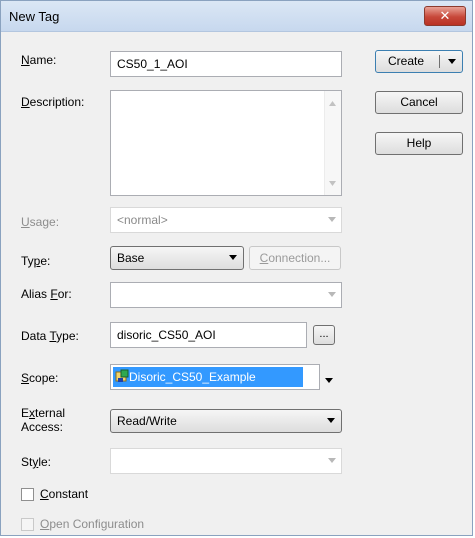 The width and height of the screenshot is (475, 538). What do you see at coordinates (439, 61) in the screenshot?
I see `split-divider` at bounding box center [439, 61].